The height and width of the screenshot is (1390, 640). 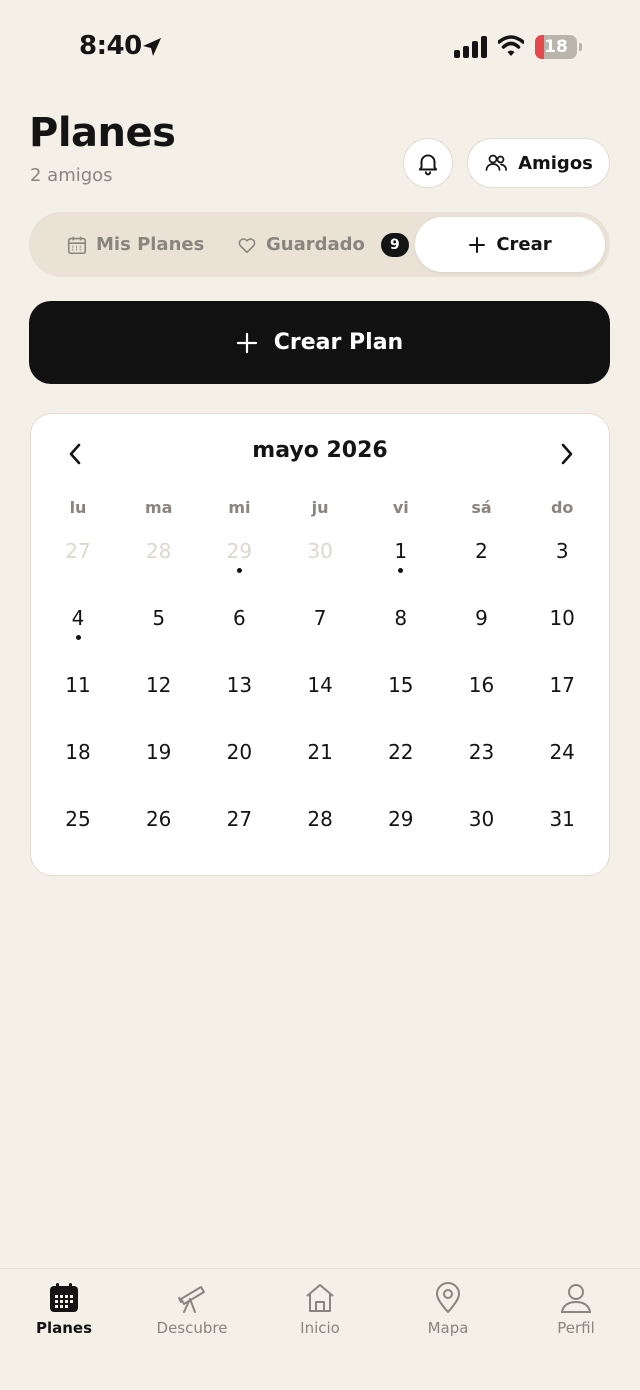 What do you see at coordinates (576, 1311) in the screenshot?
I see `tab-perfil: Perfil` at bounding box center [576, 1311].